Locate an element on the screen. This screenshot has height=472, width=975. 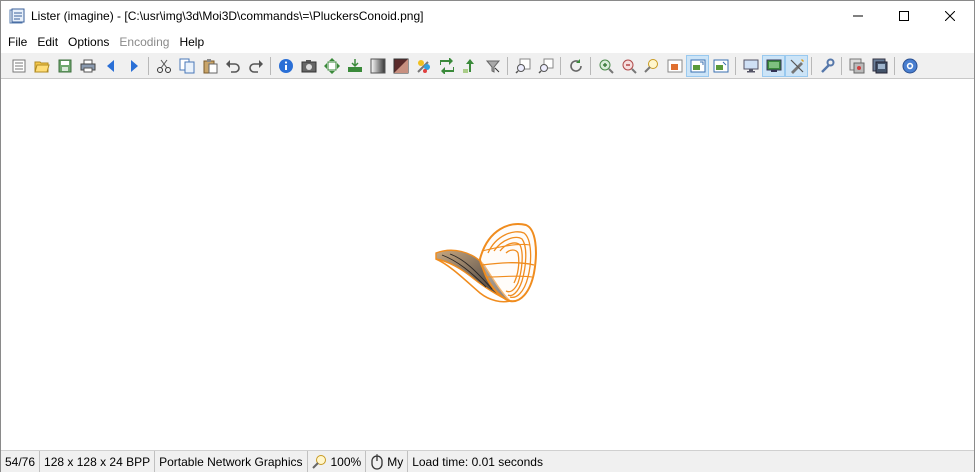
fullscreen-button is located at coordinates (750, 66).